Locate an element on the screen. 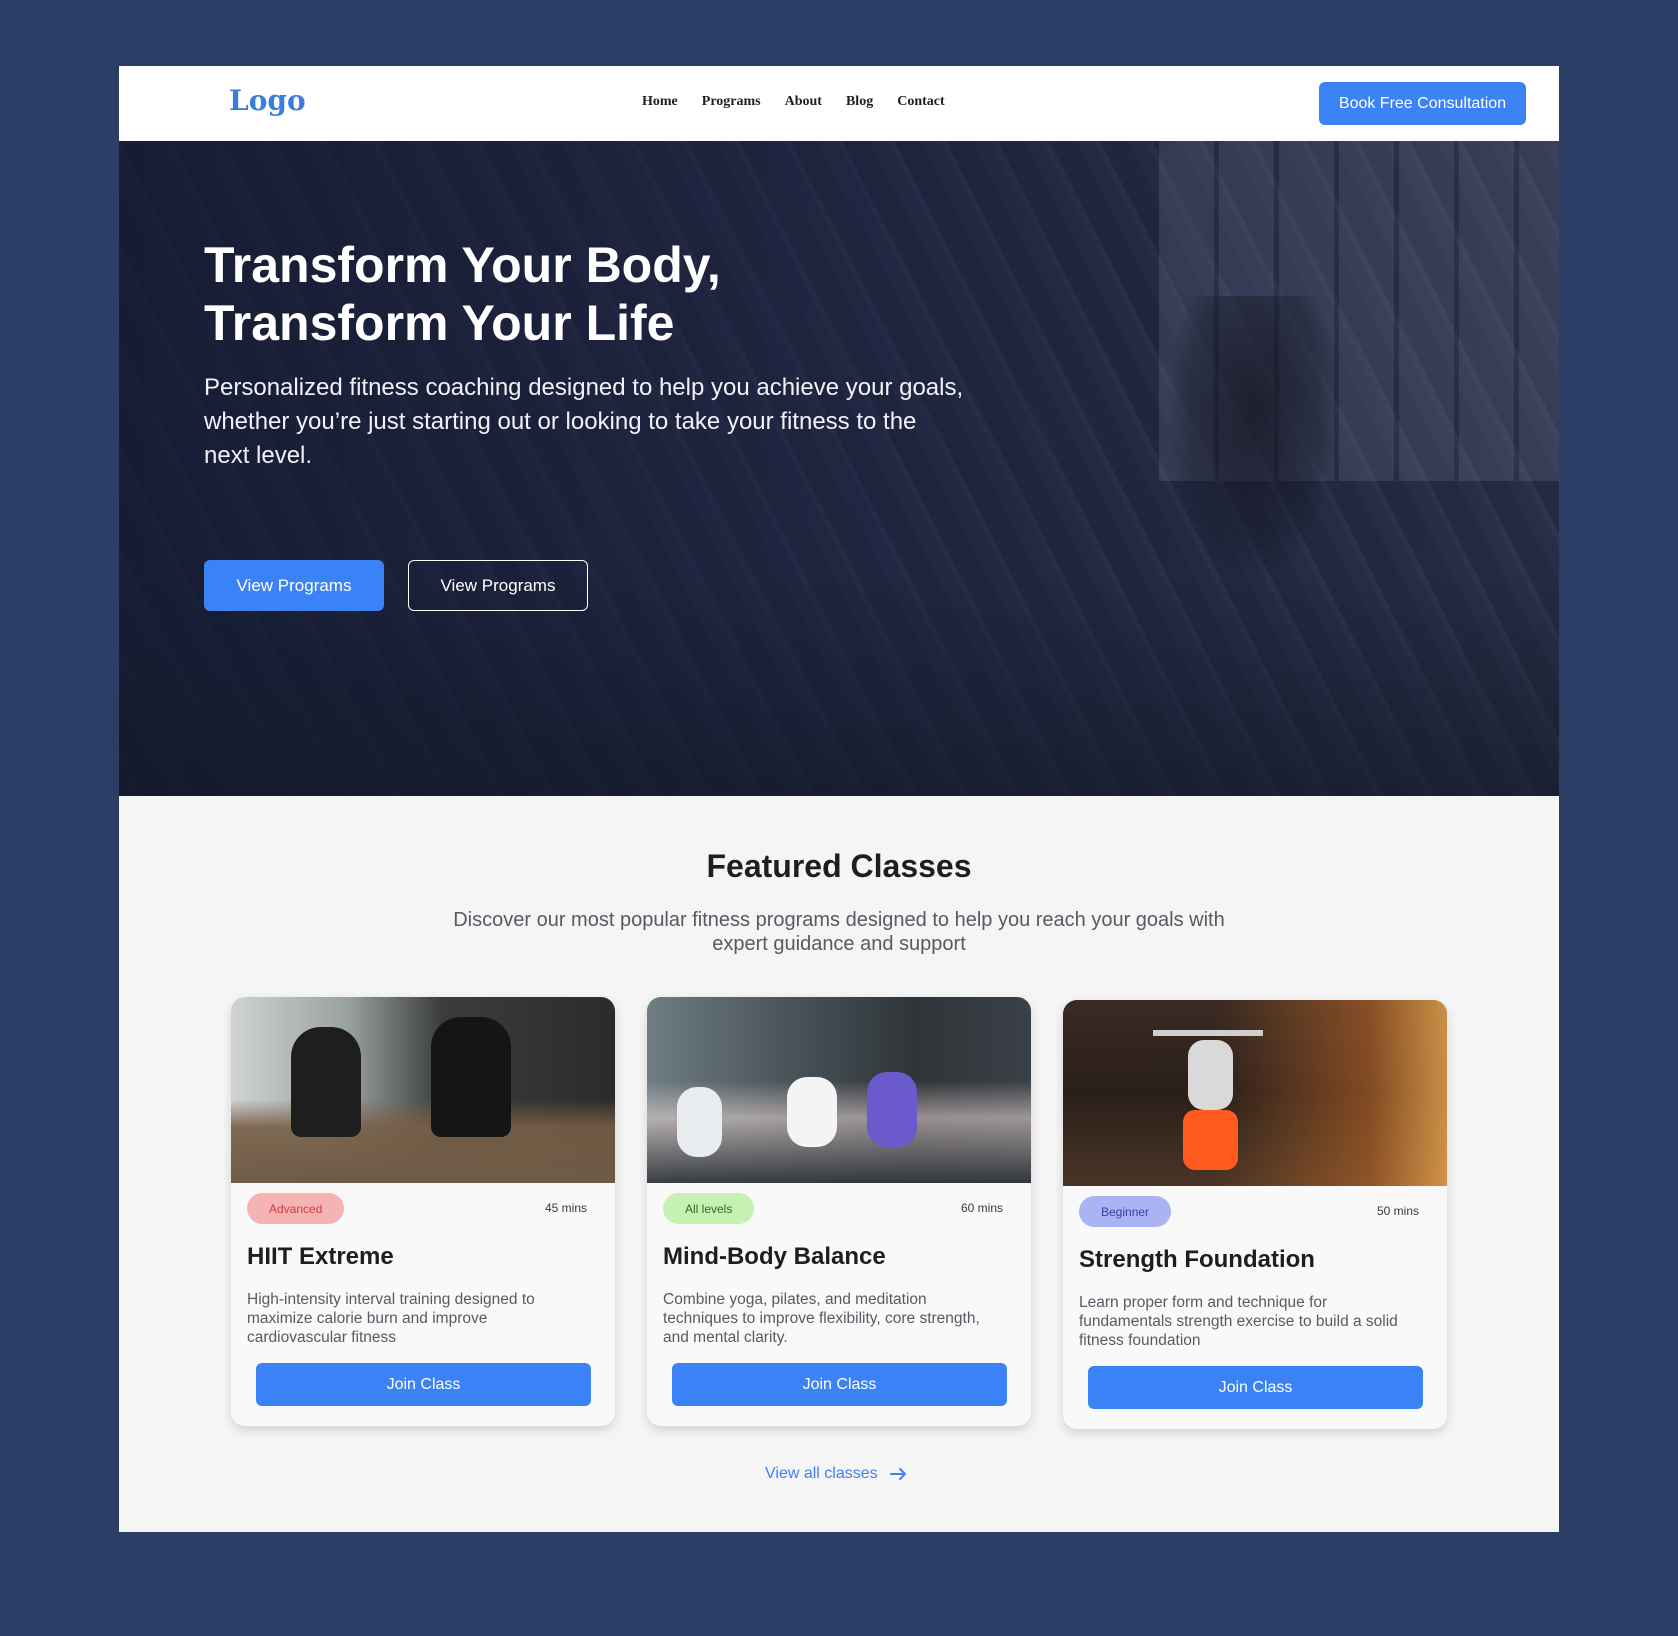 This screenshot has width=1678, height=1636. class-title: HIIT Extreme is located at coordinates (320, 1256).